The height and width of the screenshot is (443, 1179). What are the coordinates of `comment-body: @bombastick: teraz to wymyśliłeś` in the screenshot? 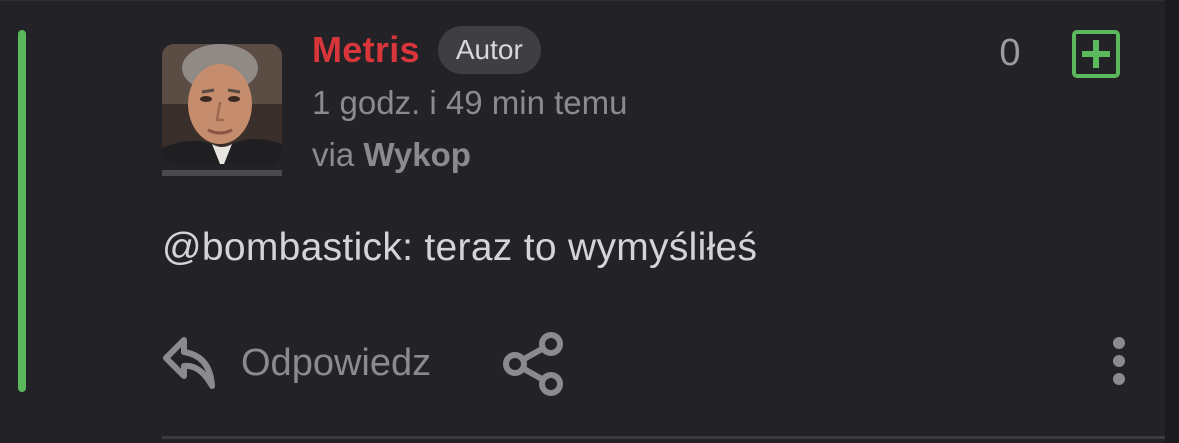 It's located at (460, 247).